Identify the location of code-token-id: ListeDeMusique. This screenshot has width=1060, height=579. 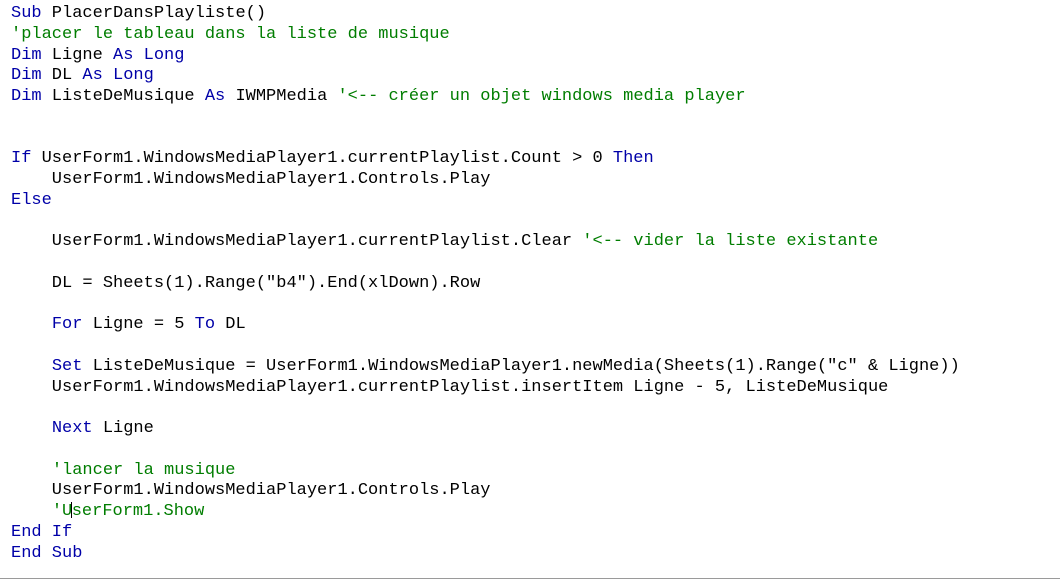
(123, 96).